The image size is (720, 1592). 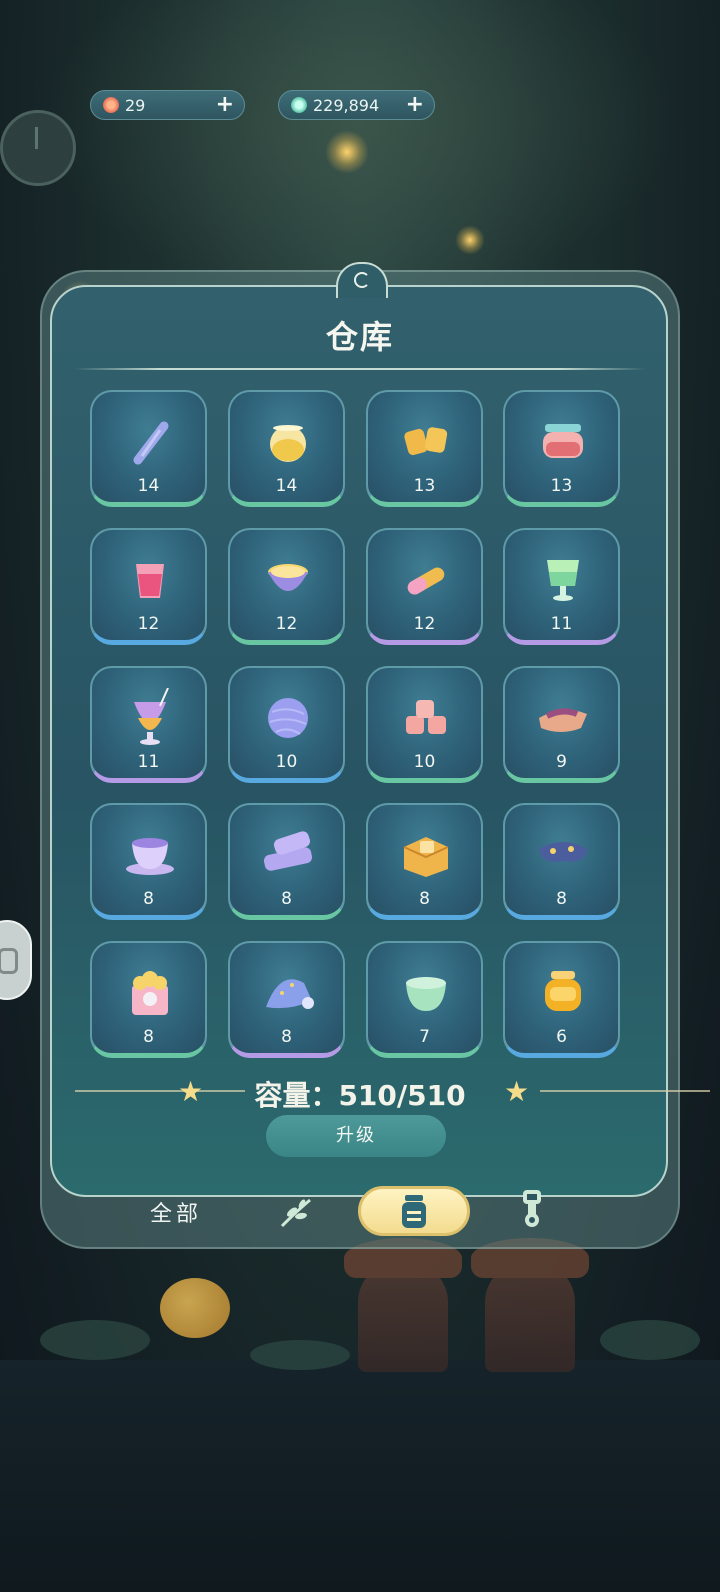 I want to click on gem-icon, so click(x=299, y=105).